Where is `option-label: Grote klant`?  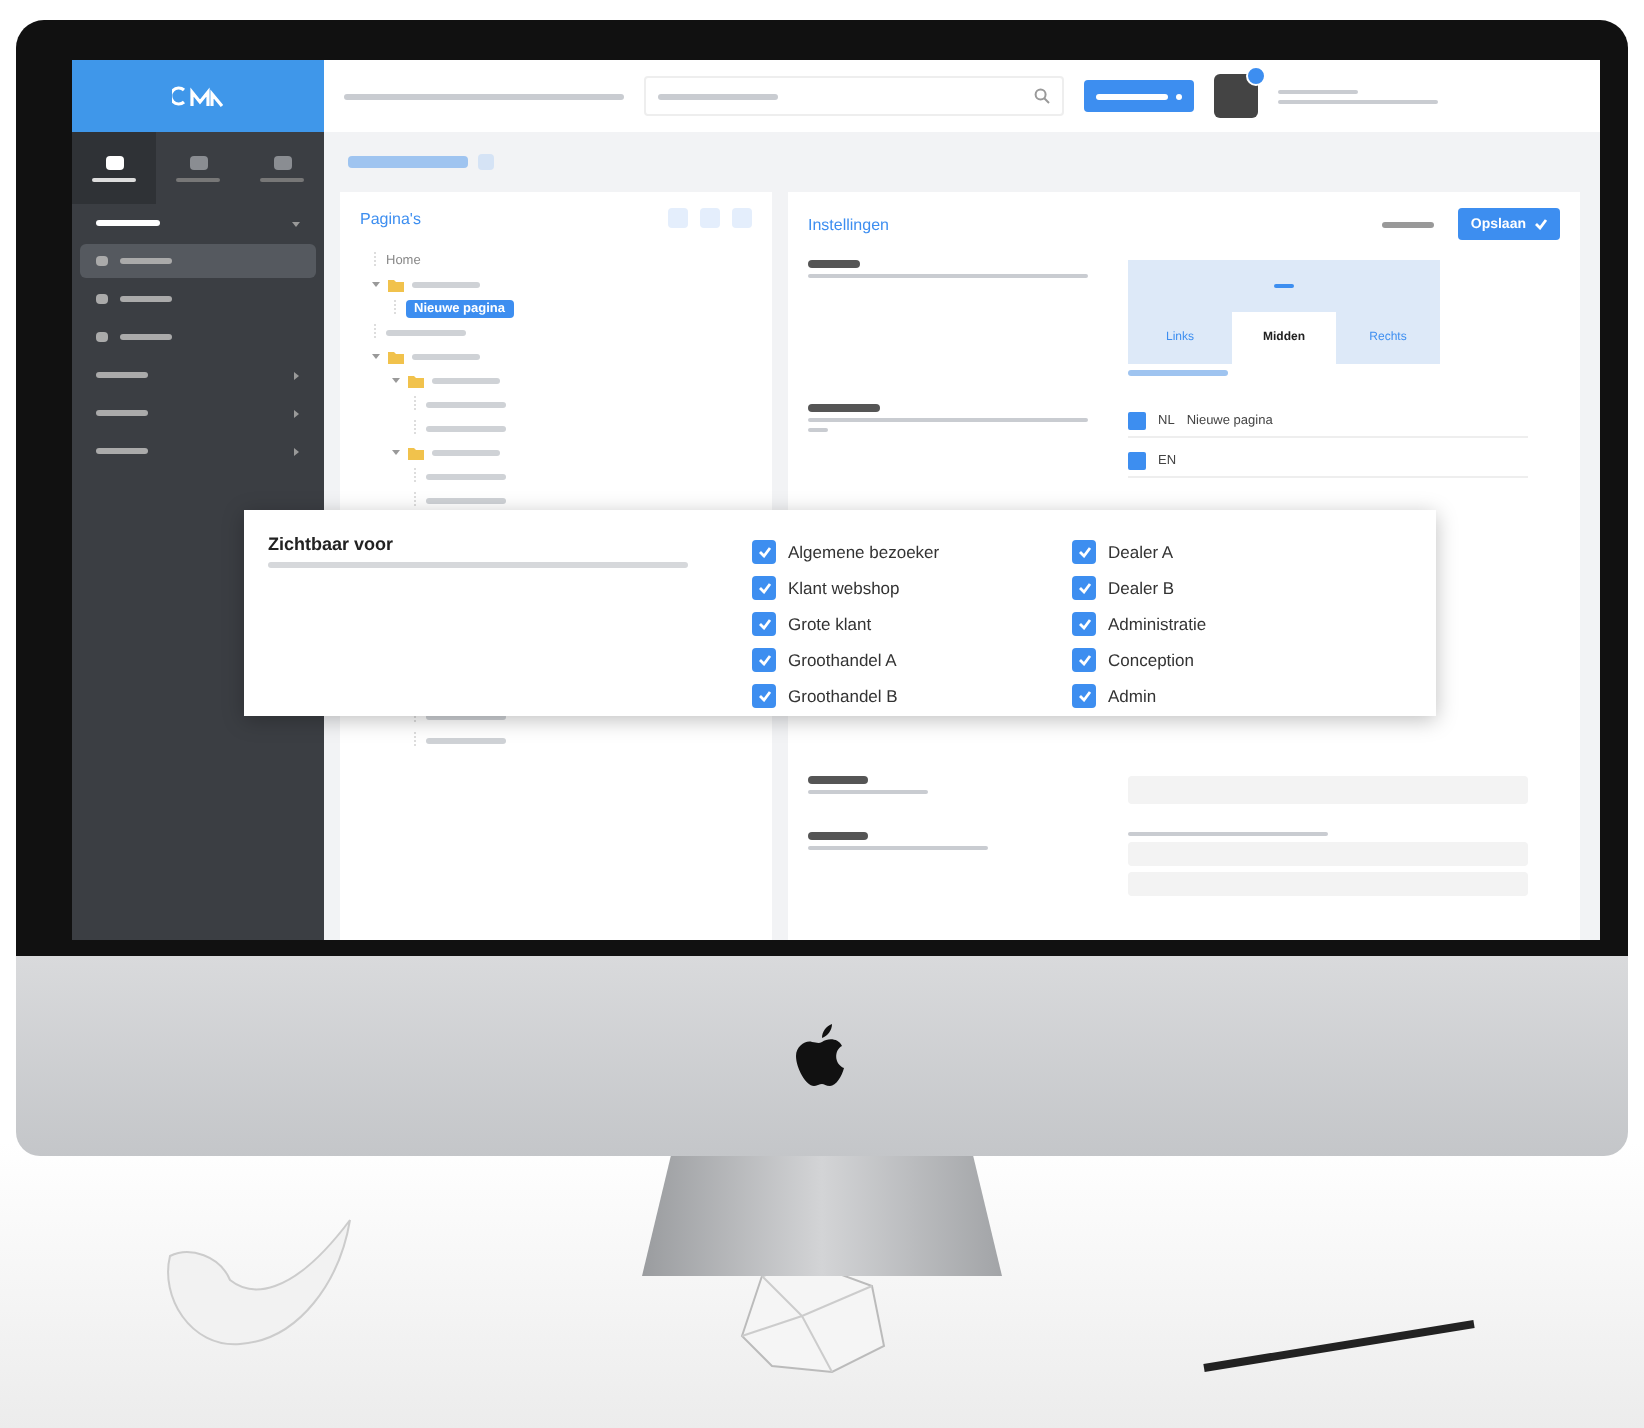
option-label: Grote klant is located at coordinates (830, 624).